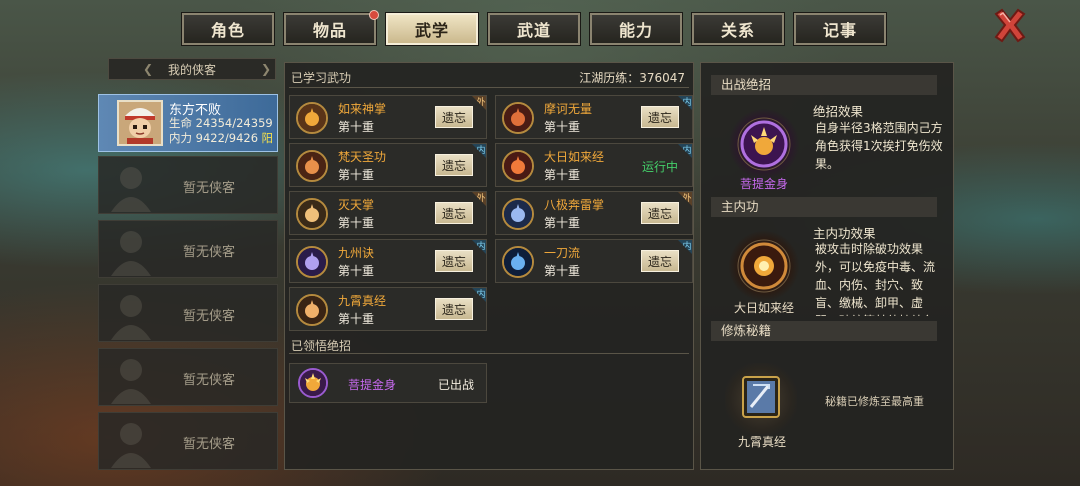  I want to click on tab-martial-arts: 武学, so click(432, 29).